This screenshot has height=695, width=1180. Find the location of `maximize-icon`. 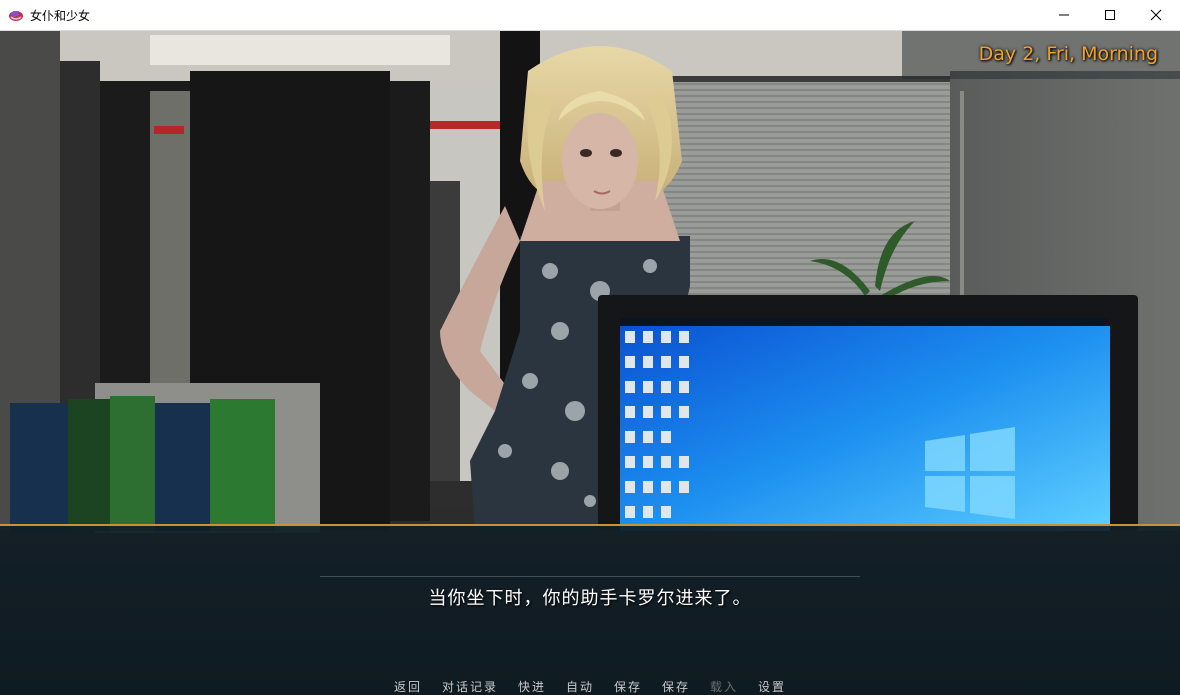

maximize-icon is located at coordinates (1110, 15).